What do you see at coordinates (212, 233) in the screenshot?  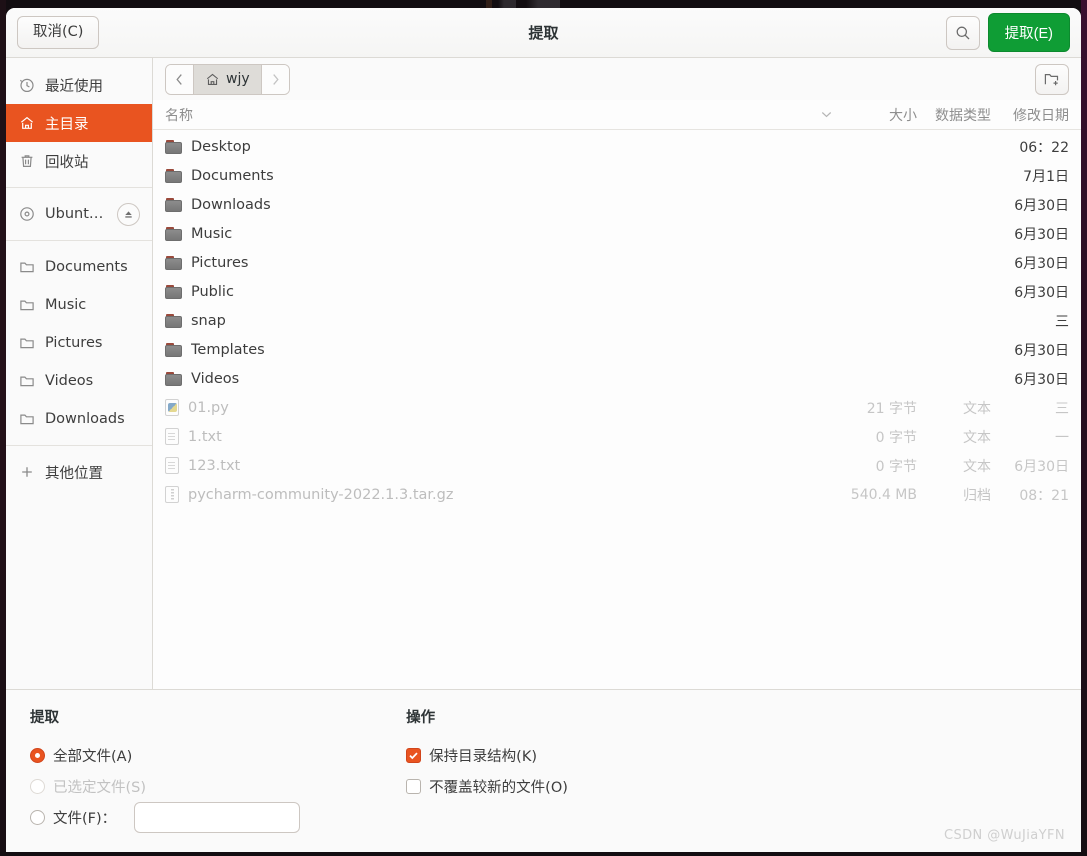 I see `file-name-label: Music` at bounding box center [212, 233].